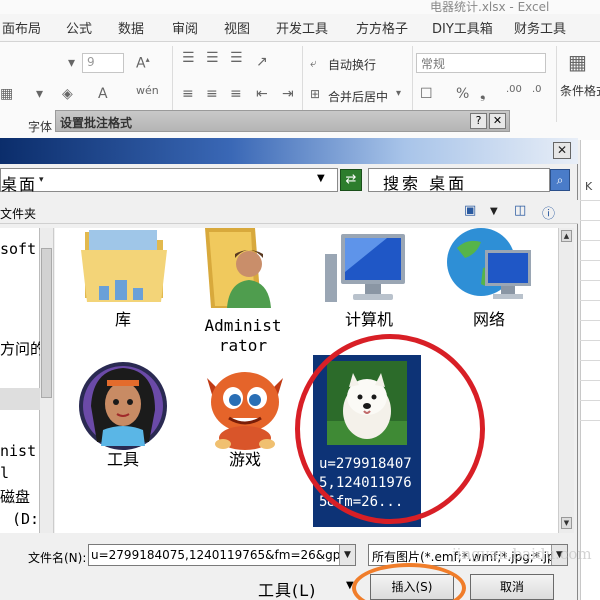 The image size is (600, 600). I want to click on wrap-text-icon: ⤶, so click(313, 63).